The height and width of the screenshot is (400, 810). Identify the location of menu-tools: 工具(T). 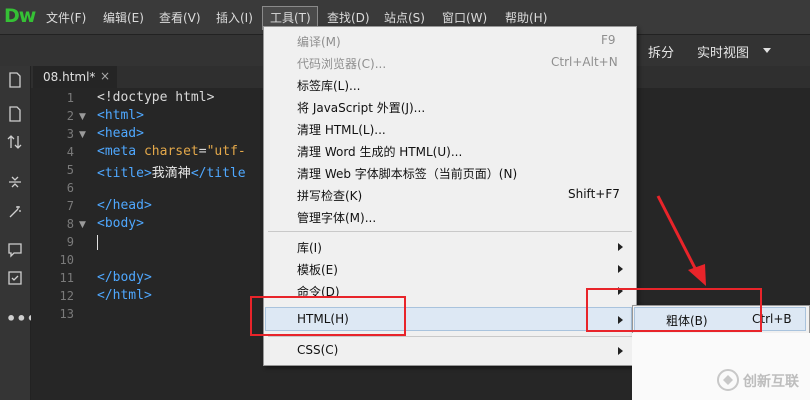
(290, 18).